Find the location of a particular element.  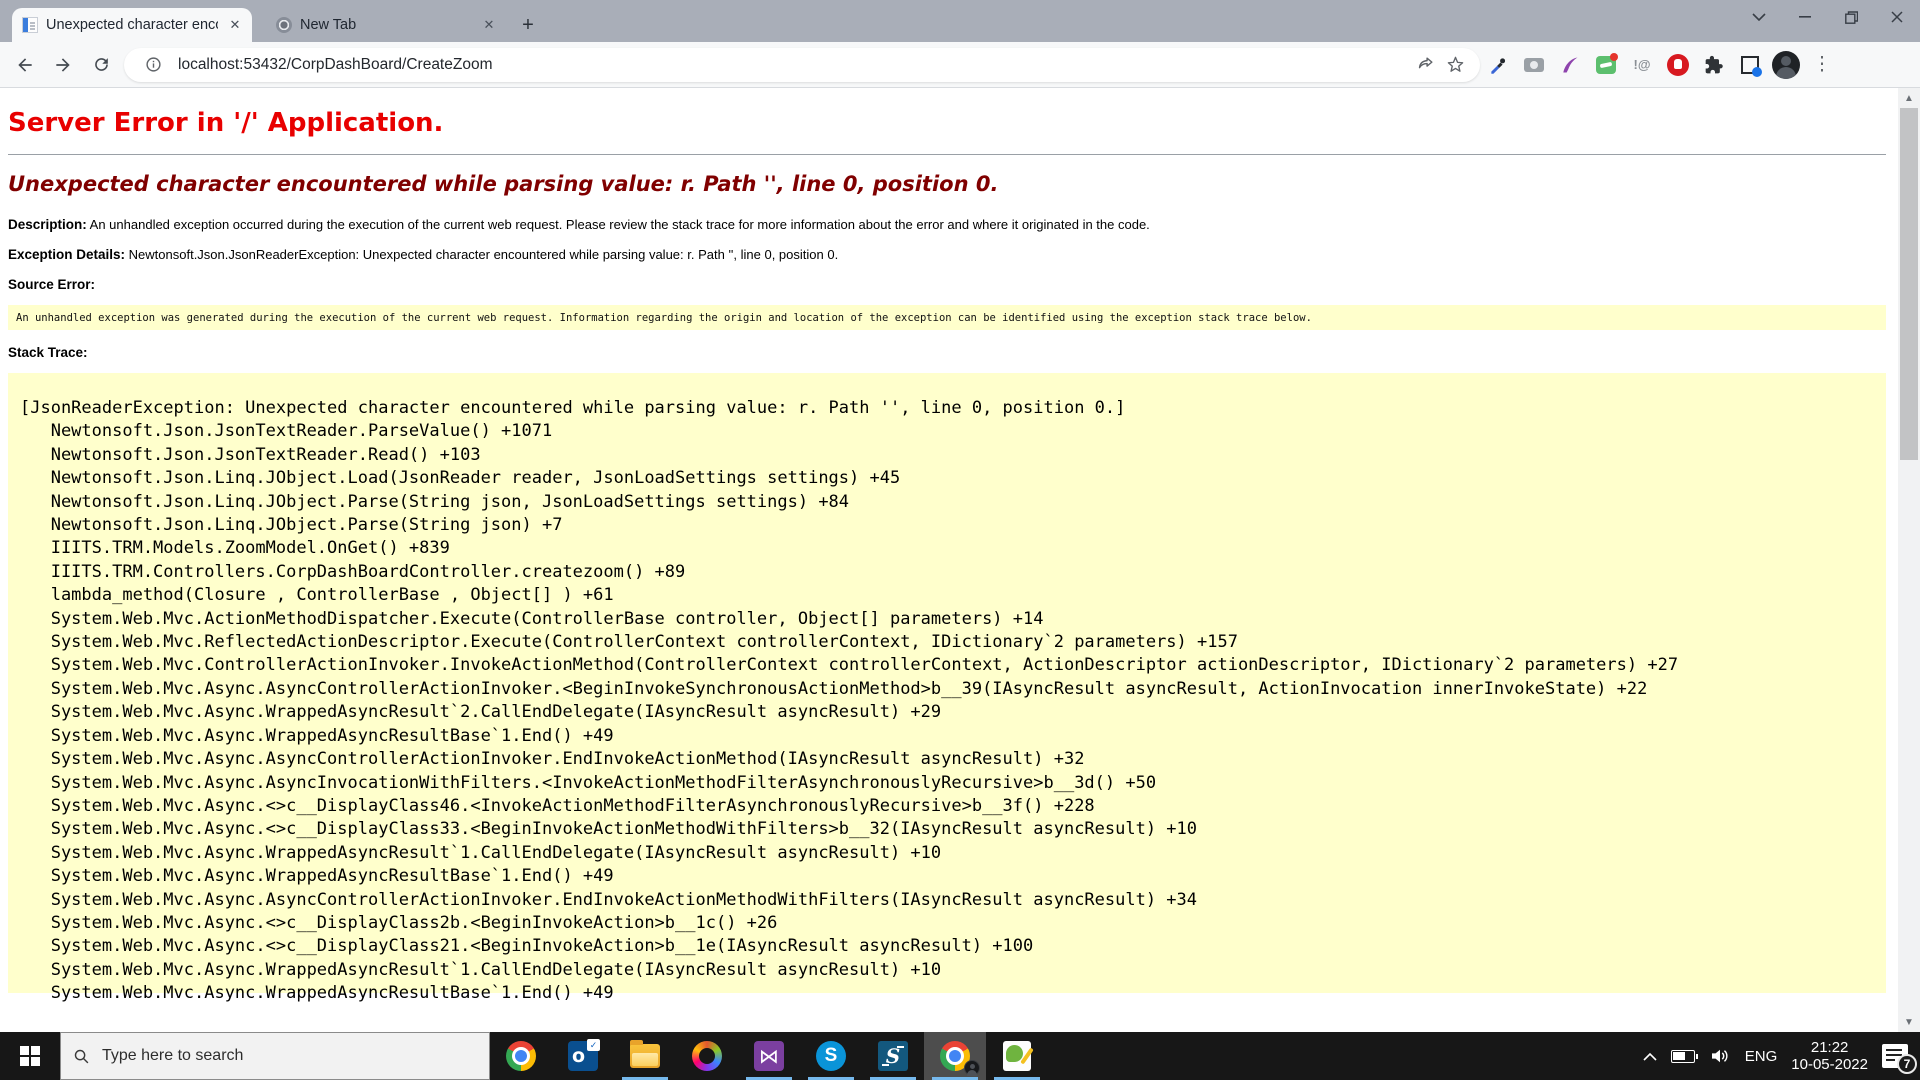

browser-tab-error-page: Unexpected character encounter ✕ is located at coordinates (132, 25).